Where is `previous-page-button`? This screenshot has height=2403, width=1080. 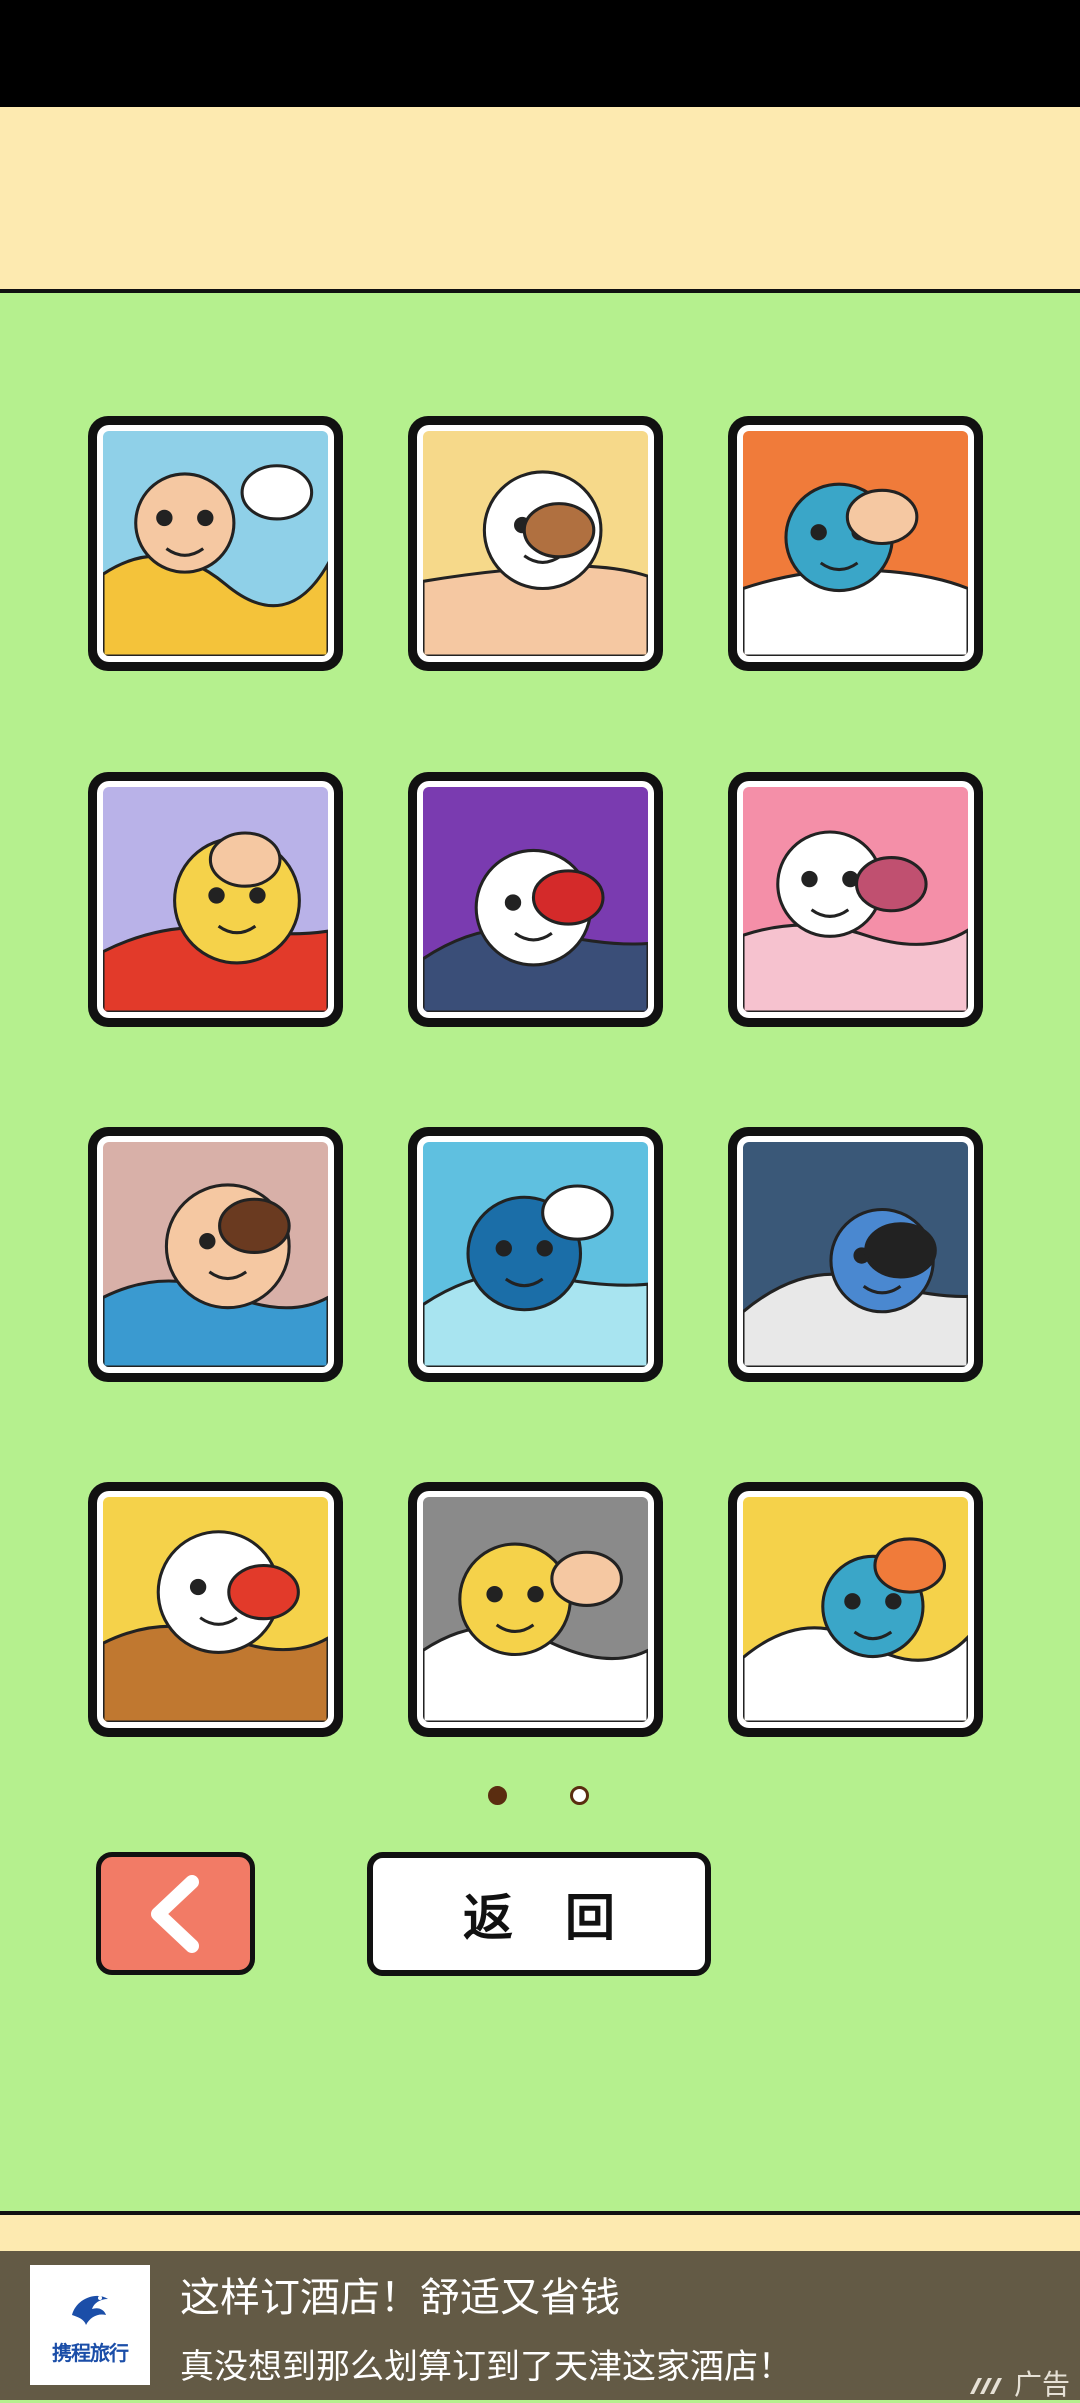 previous-page-button is located at coordinates (175, 1913).